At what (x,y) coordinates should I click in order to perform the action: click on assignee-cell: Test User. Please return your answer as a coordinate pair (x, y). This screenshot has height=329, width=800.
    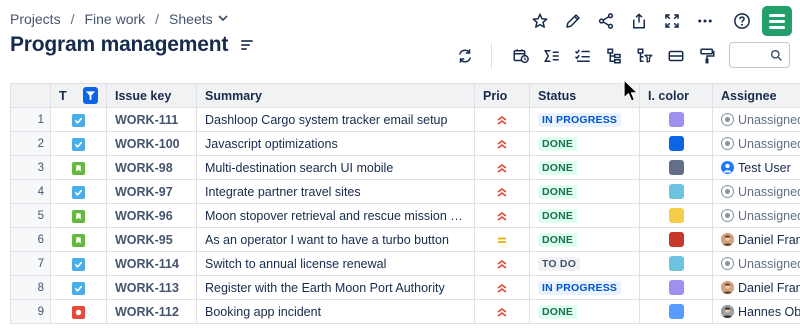
    Looking at the image, I should click on (756, 167).